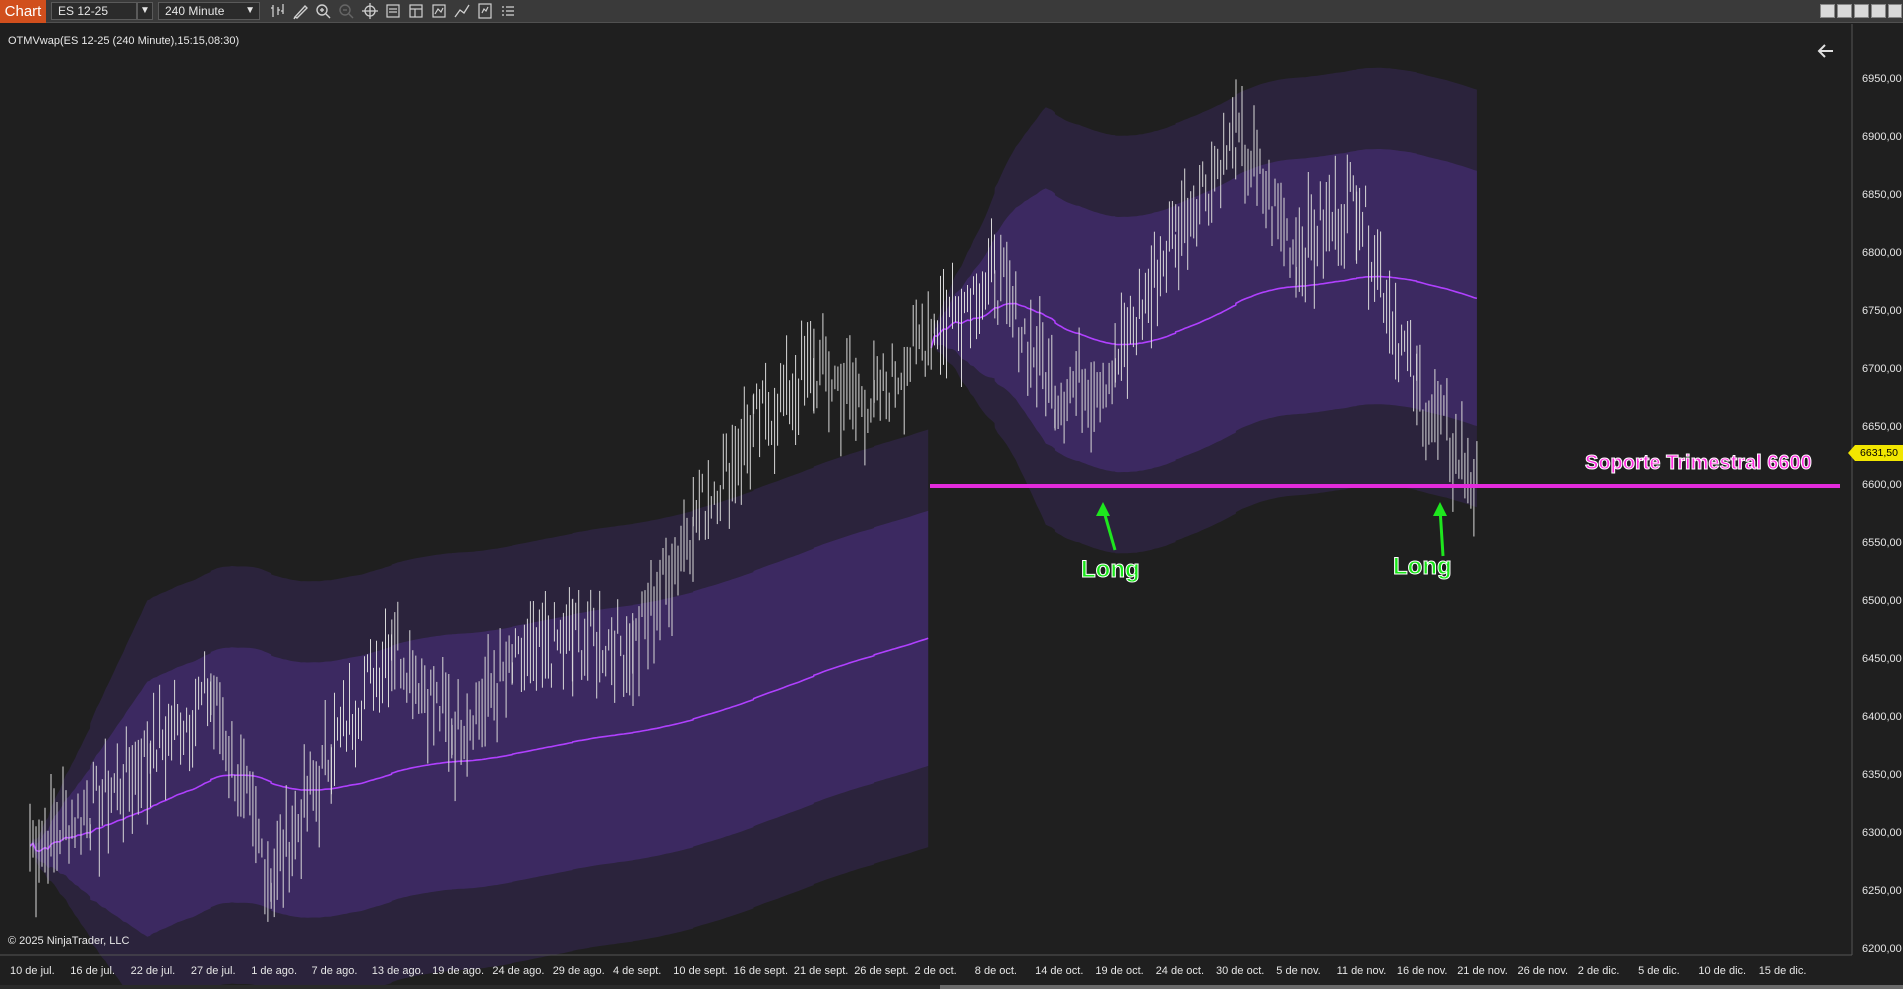 This screenshot has width=1903, height=989. I want to click on support-label: Soporte Trimestral 6600, so click(1699, 463).